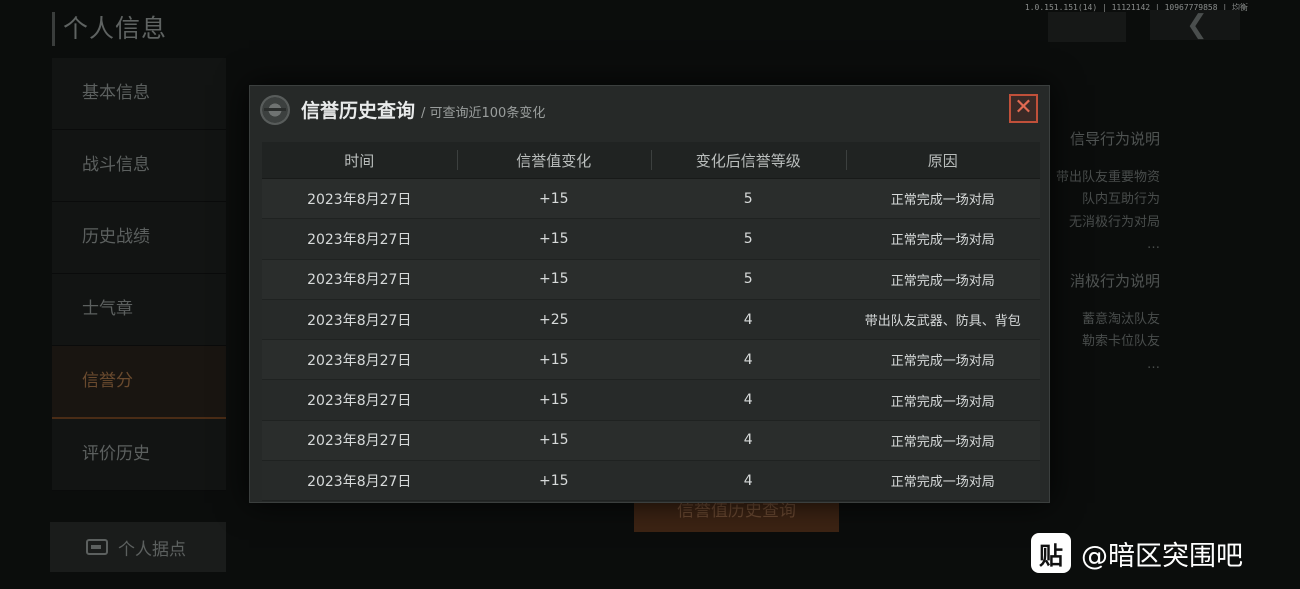  What do you see at coordinates (359, 160) in the screenshot?
I see `column-header-time: 时间` at bounding box center [359, 160].